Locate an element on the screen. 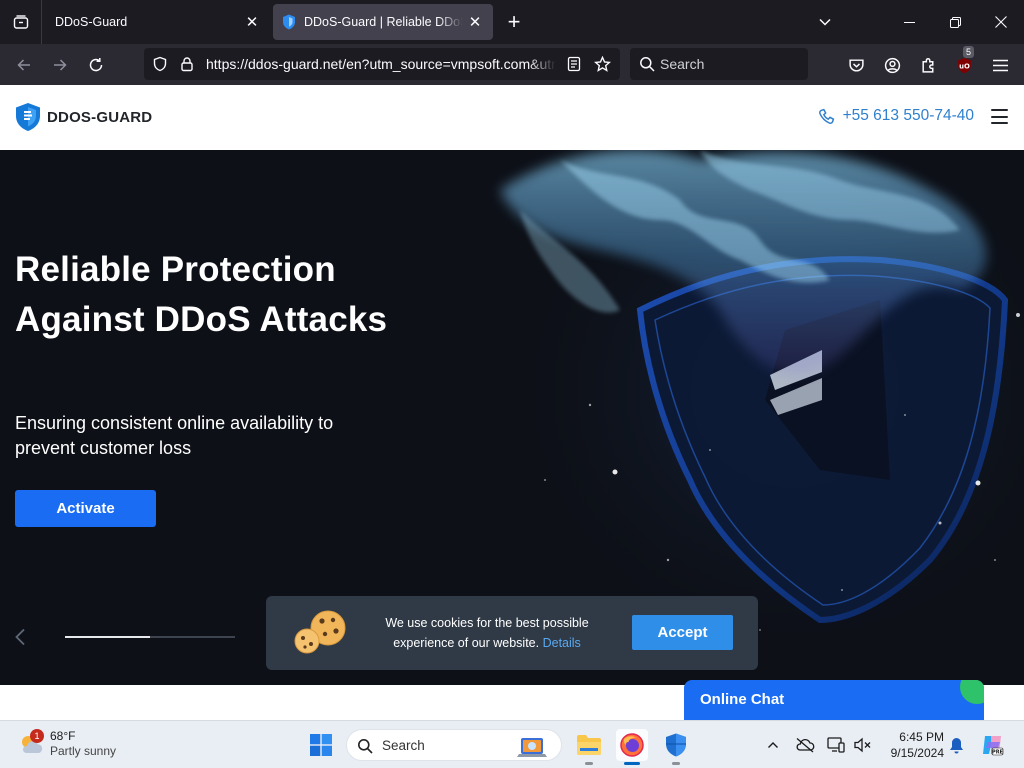  account-icon is located at coordinates (892, 65).